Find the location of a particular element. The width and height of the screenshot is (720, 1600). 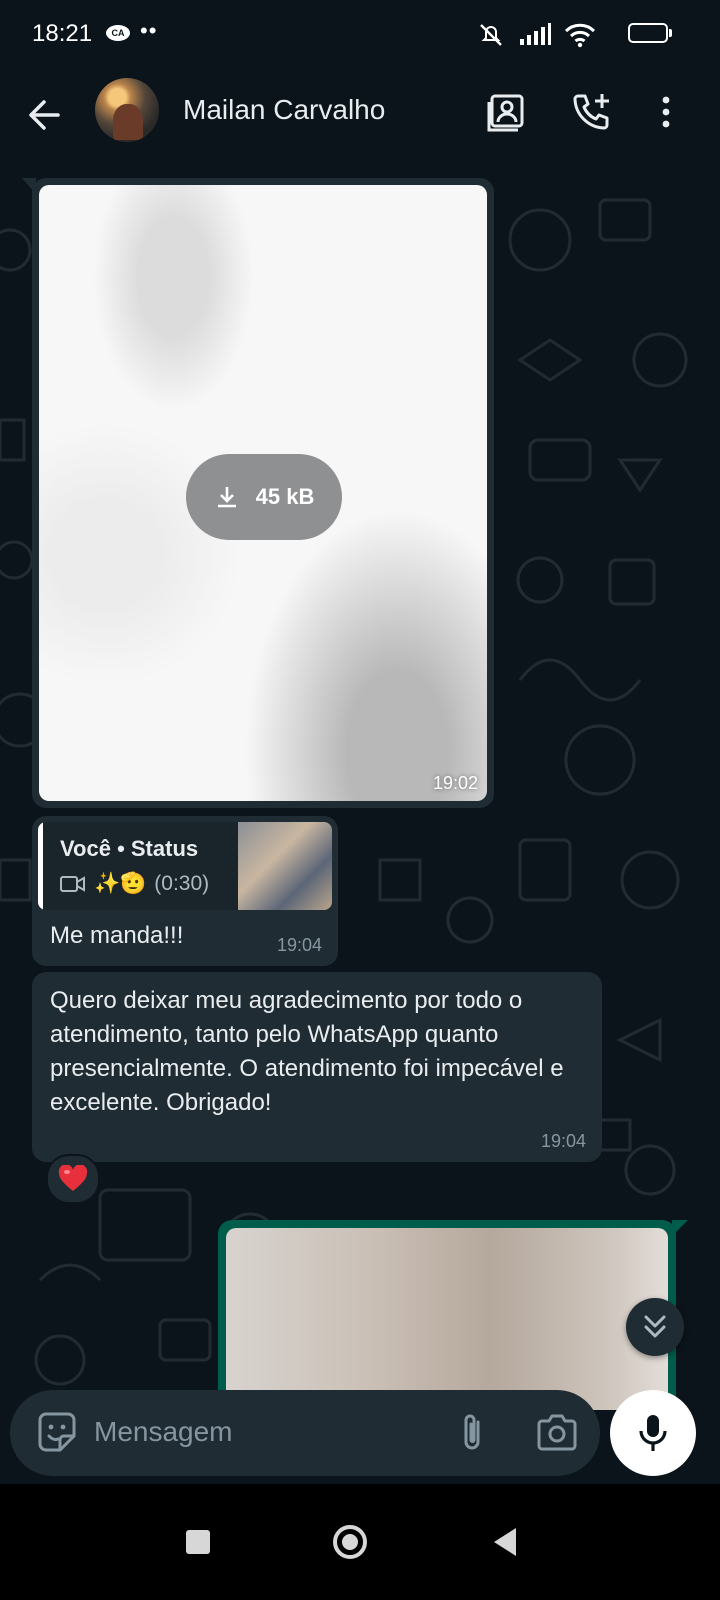

arrow-left-icon is located at coordinates (45, 115).